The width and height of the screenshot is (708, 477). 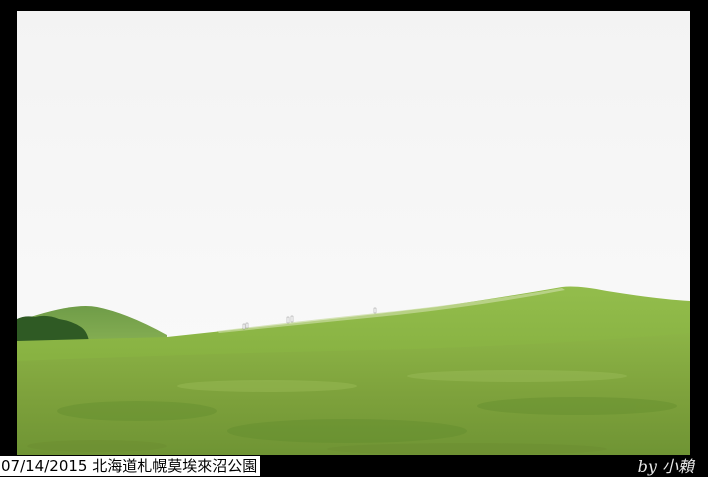 I want to click on photo-caption: 07/14/2015 北海道札幌莫埃來沼公園, so click(x=130, y=466).